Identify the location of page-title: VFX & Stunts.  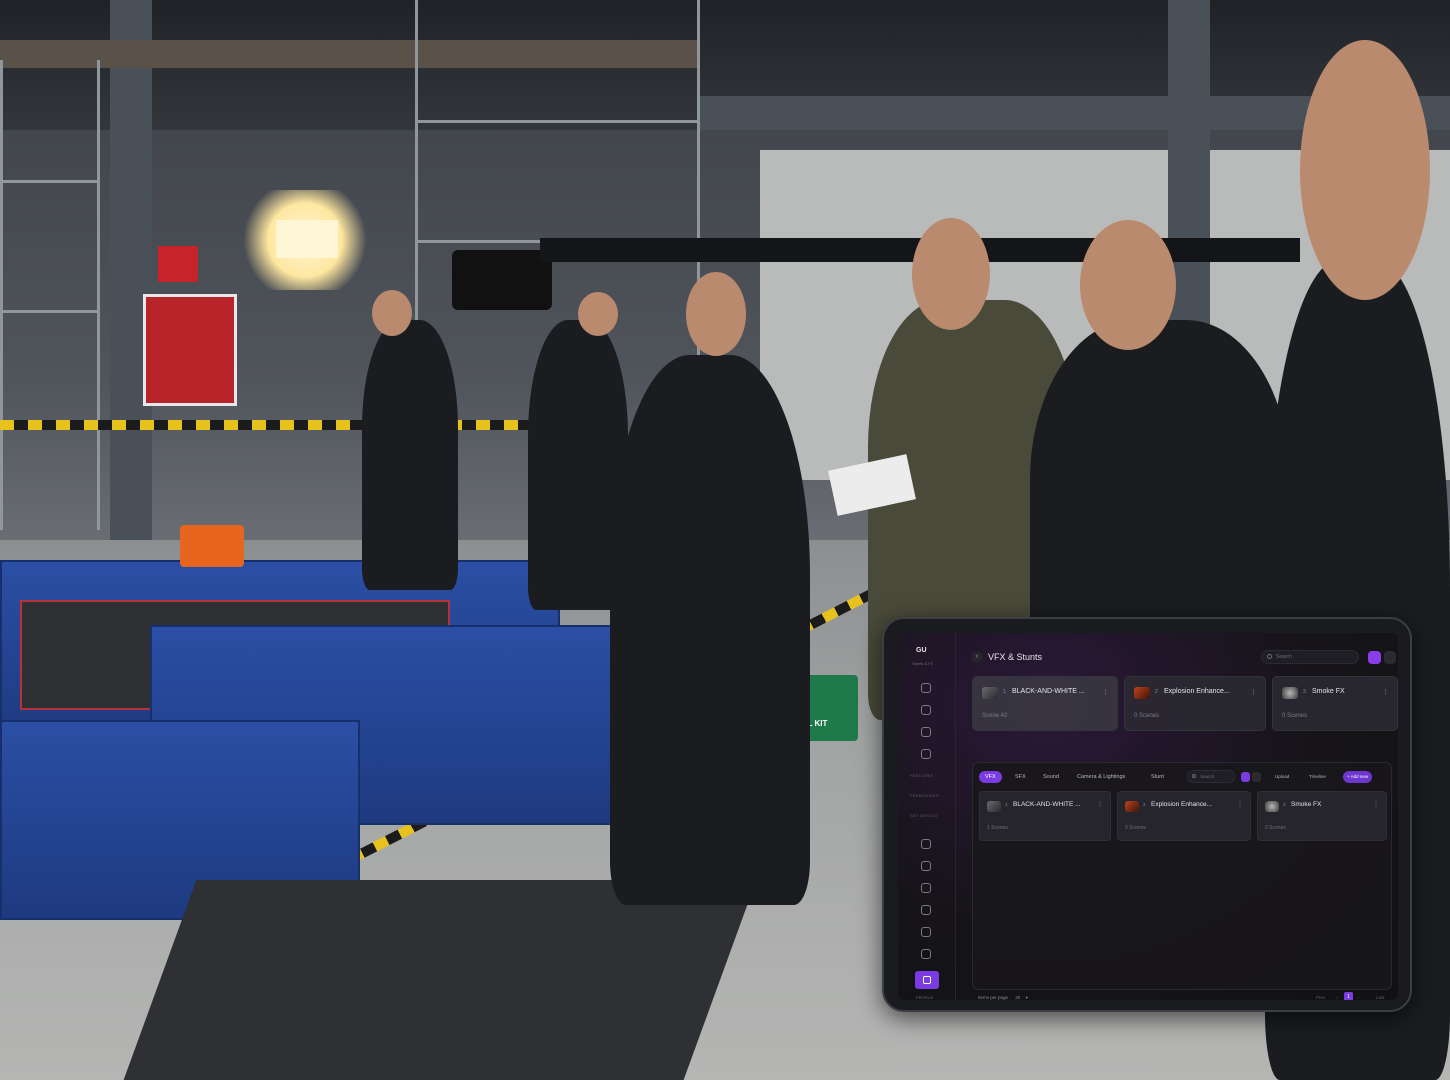
(1015, 657).